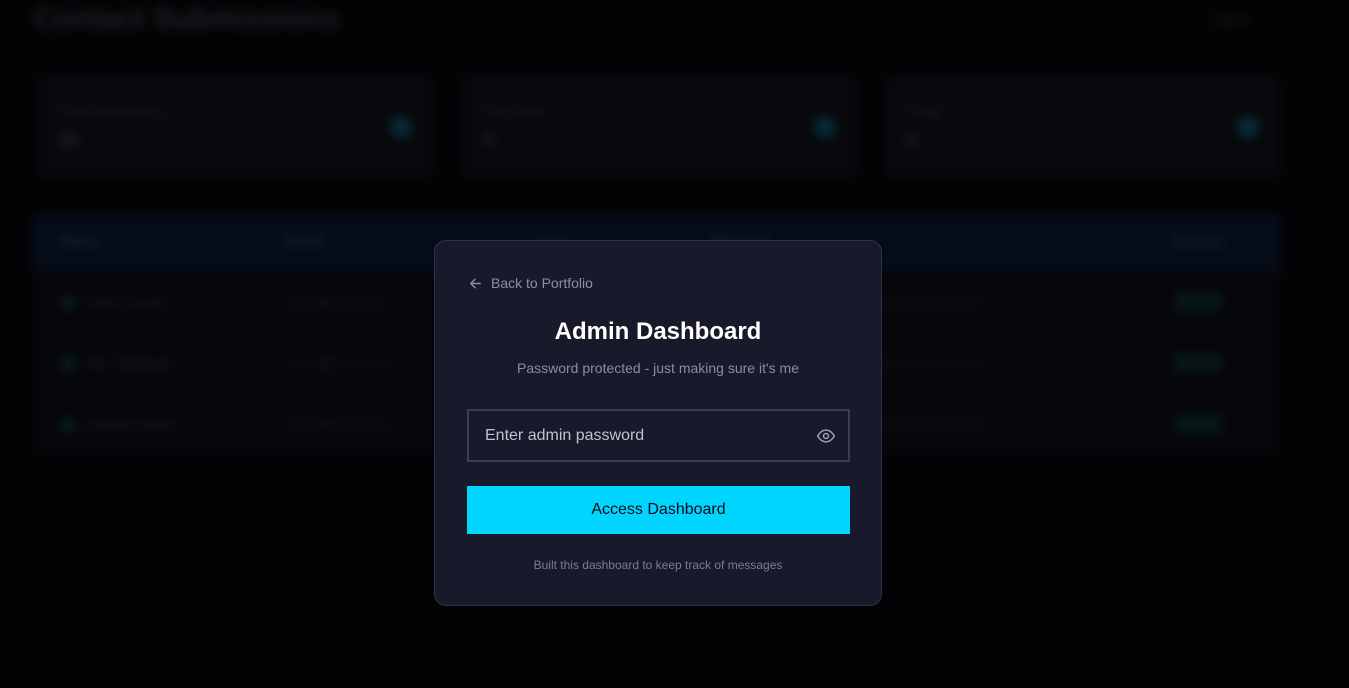 The width and height of the screenshot is (1349, 688). I want to click on eye-icon, so click(827, 436).